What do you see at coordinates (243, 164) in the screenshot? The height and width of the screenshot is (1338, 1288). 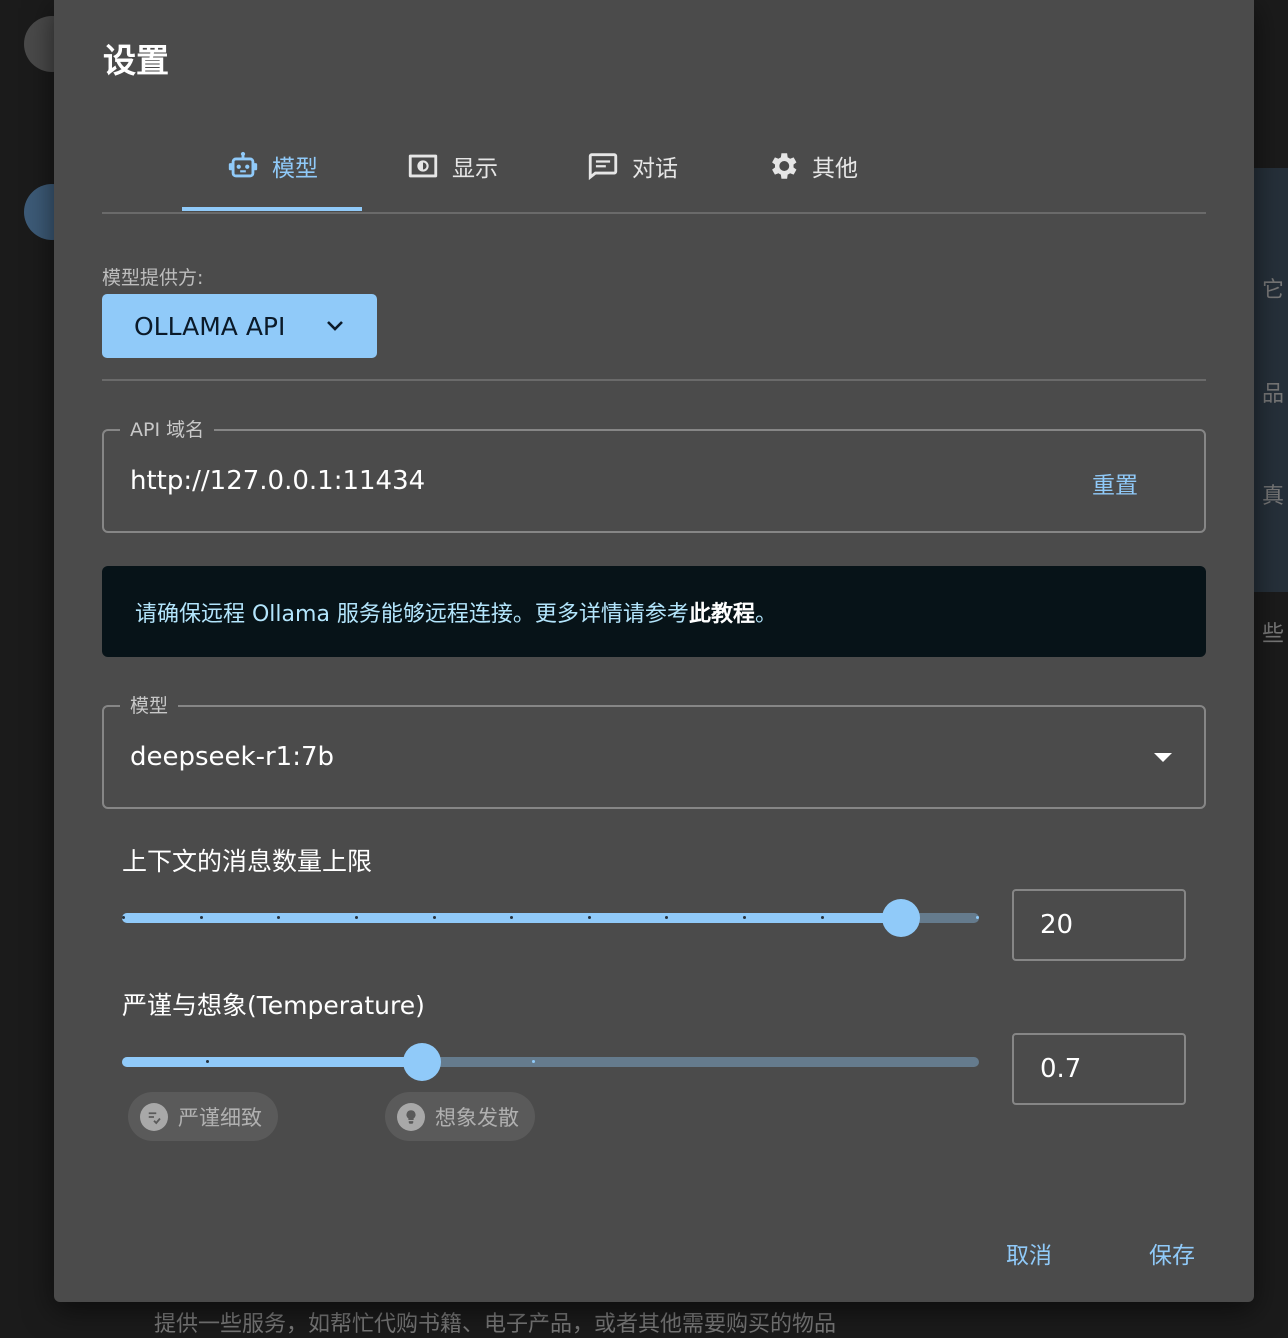 I see `robot-icon` at bounding box center [243, 164].